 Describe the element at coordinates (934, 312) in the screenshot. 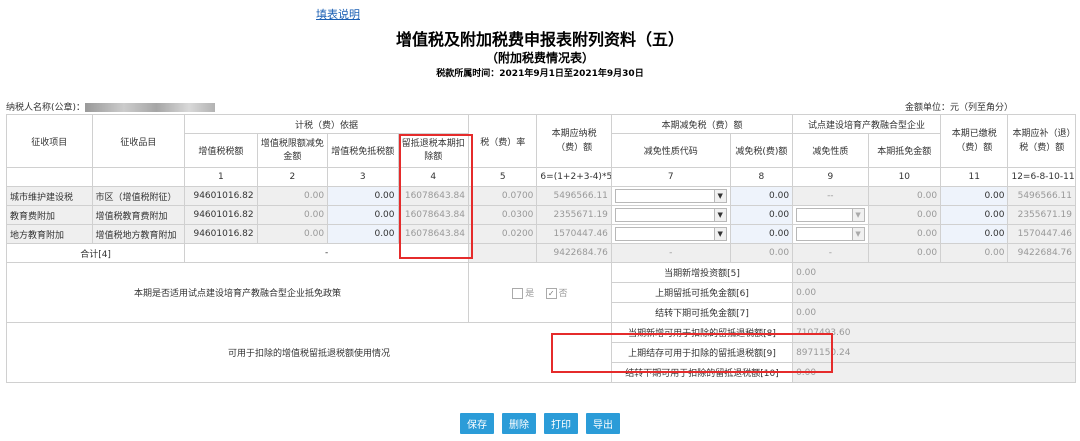

I see `carry-forward-credit-value: 0.00` at that location.